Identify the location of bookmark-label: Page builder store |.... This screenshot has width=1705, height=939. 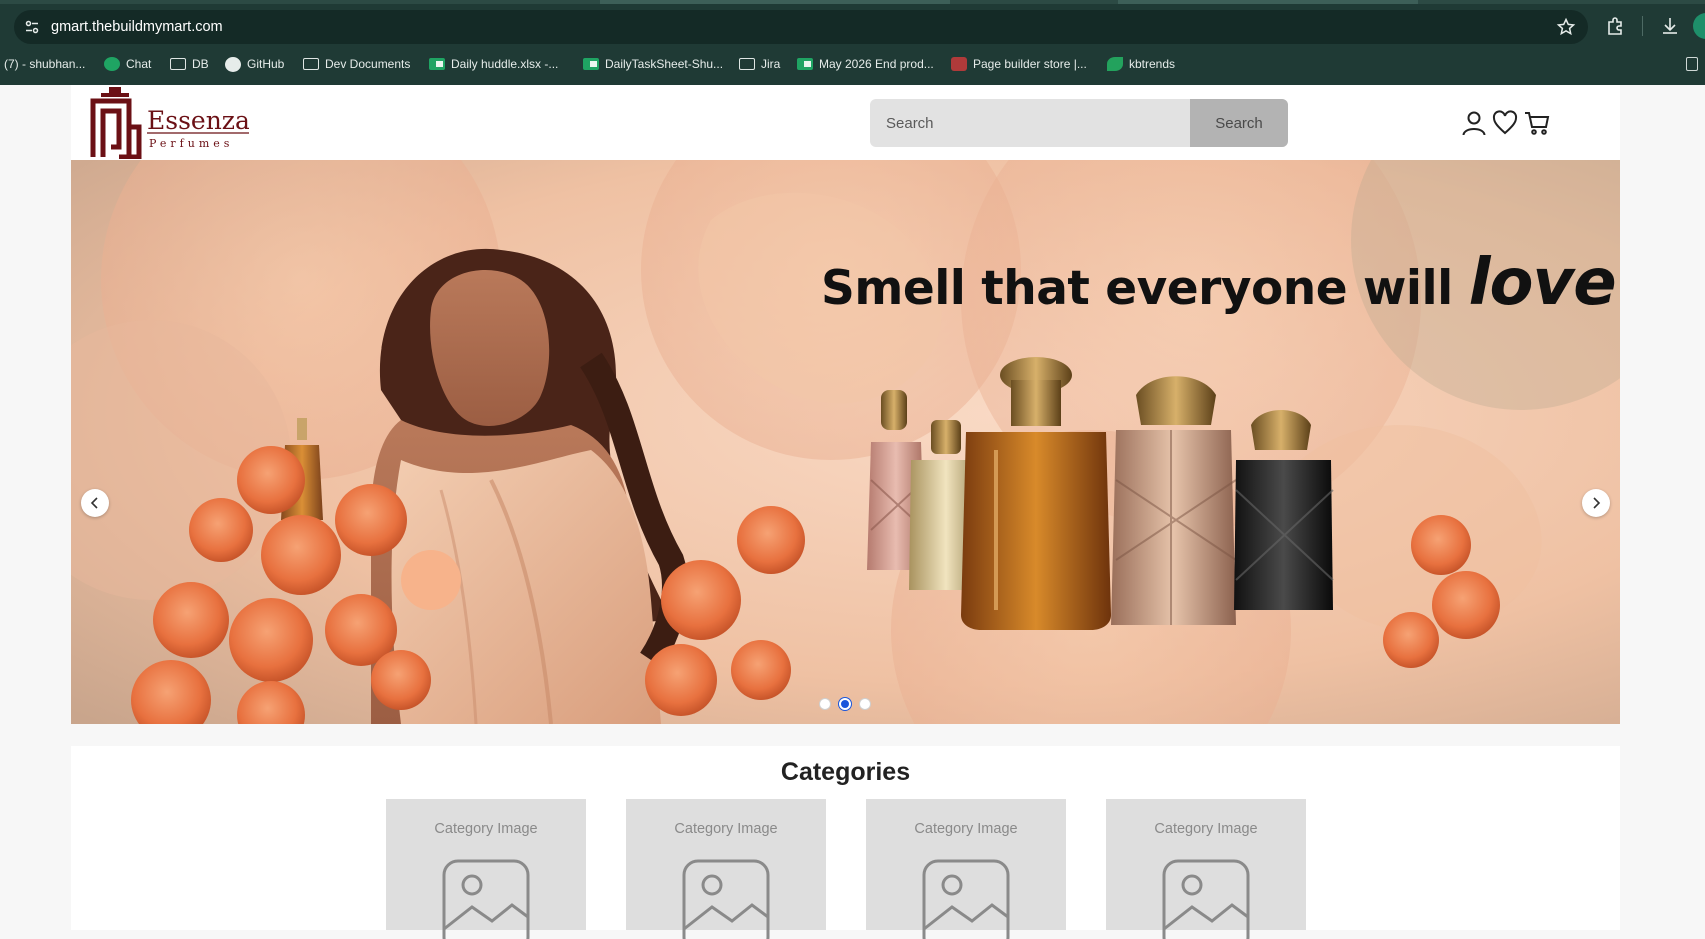
(1030, 64).